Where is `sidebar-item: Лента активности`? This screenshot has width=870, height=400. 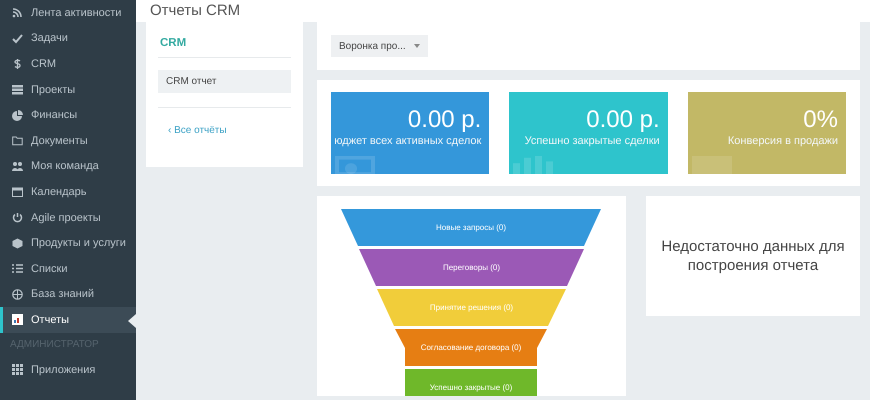
sidebar-item: Лента активности is located at coordinates (68, 13).